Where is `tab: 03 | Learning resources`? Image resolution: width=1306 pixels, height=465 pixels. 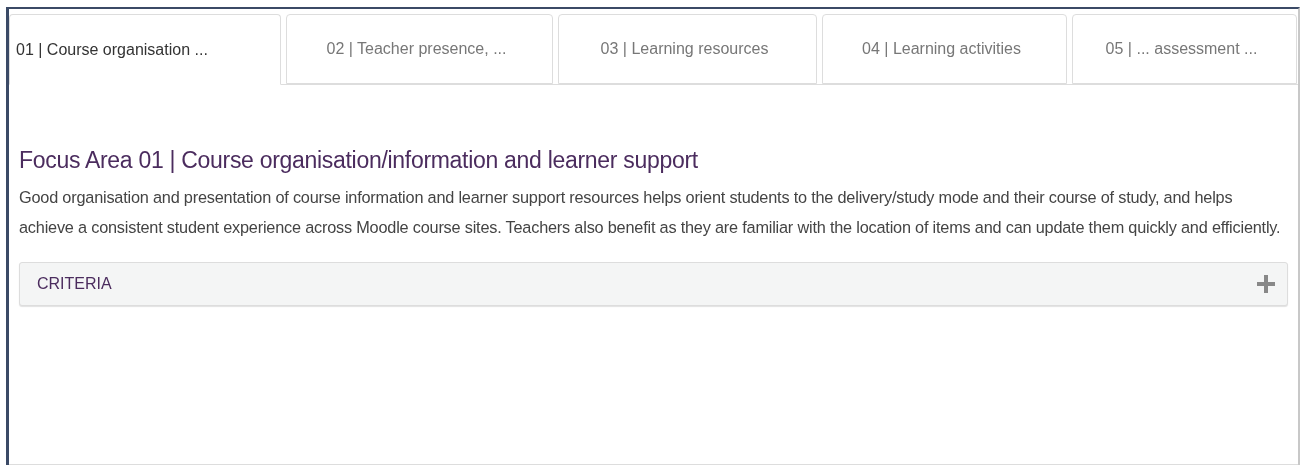
tab: 03 | Learning resources is located at coordinates (687, 49).